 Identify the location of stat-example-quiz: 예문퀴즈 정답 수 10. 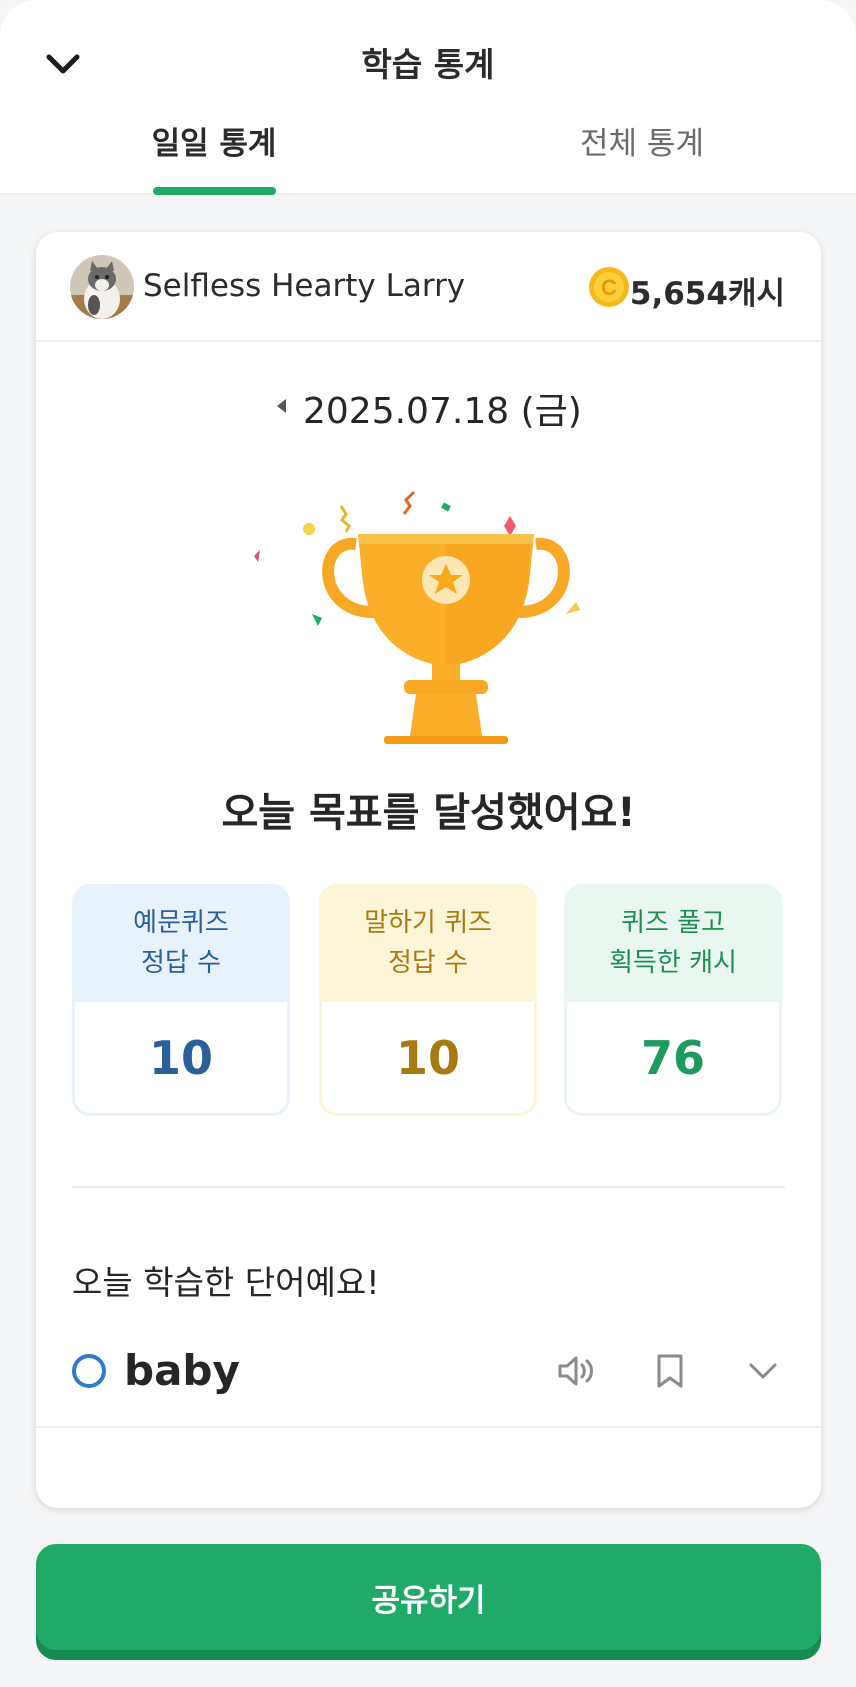
(181, 1000).